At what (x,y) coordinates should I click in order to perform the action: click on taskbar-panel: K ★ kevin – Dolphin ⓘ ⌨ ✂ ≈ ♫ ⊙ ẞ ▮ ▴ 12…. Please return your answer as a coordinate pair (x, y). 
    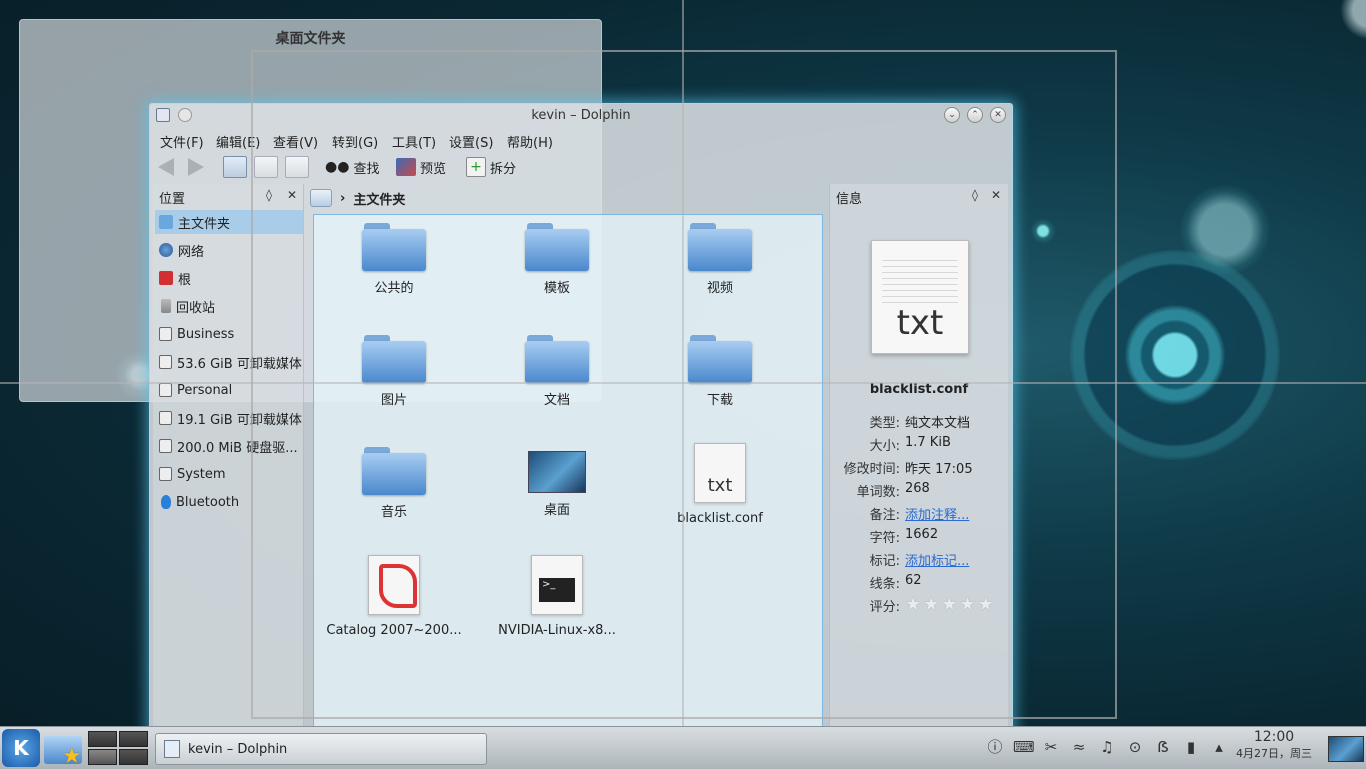
    Looking at the image, I should click on (683, 747).